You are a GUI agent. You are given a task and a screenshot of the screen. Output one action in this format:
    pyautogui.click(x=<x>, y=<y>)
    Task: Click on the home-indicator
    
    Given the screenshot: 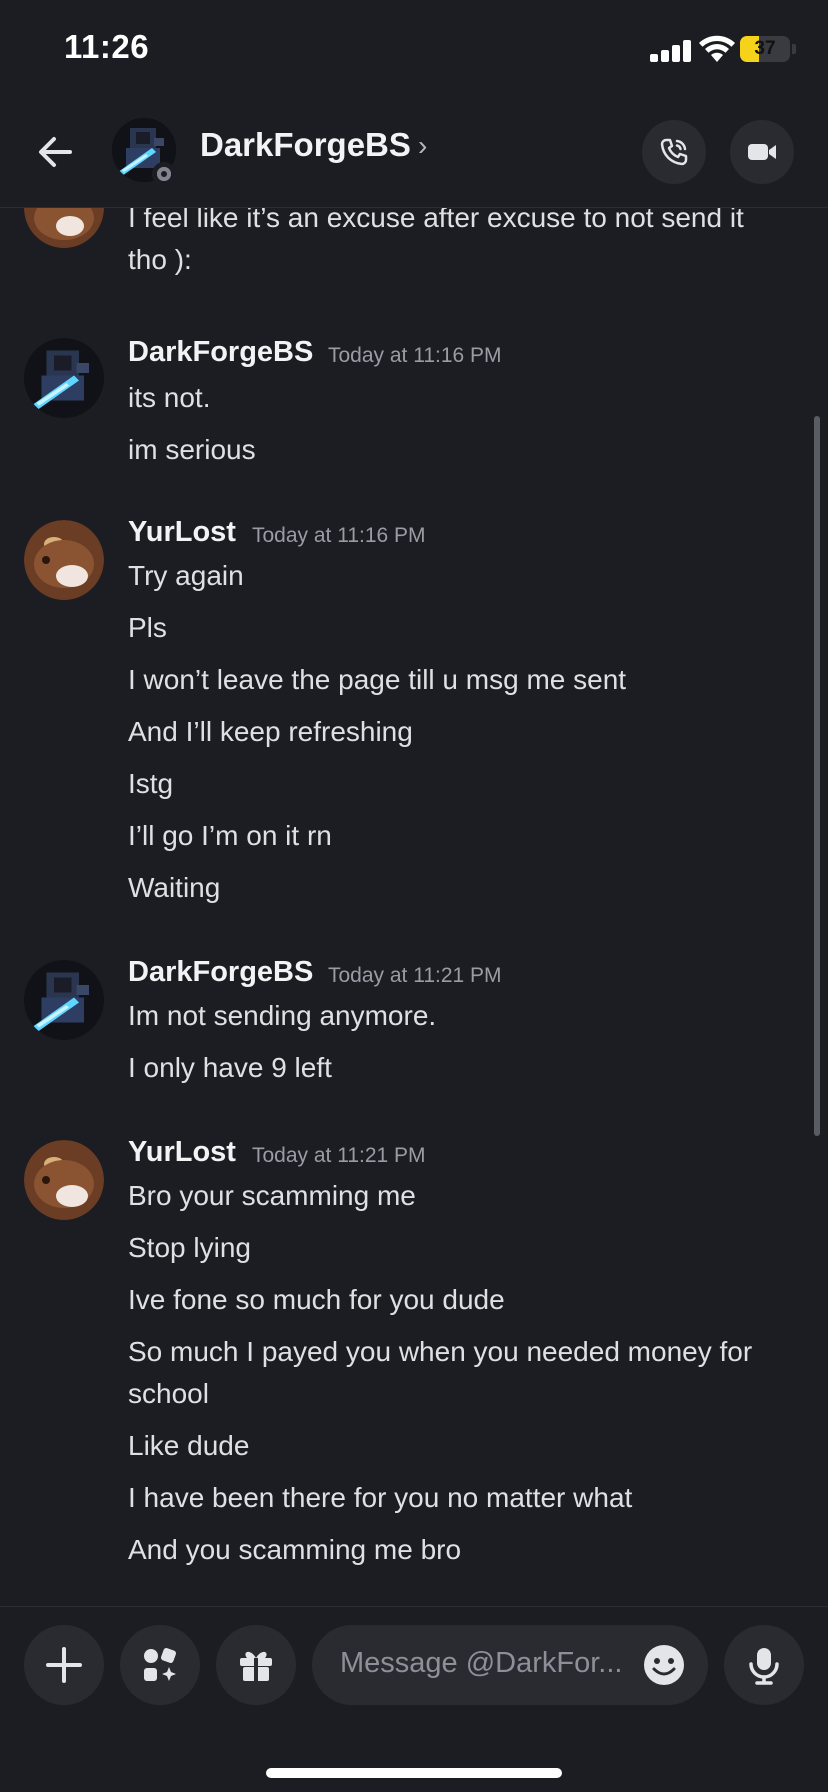 What is the action you would take?
    pyautogui.click(x=414, y=1773)
    